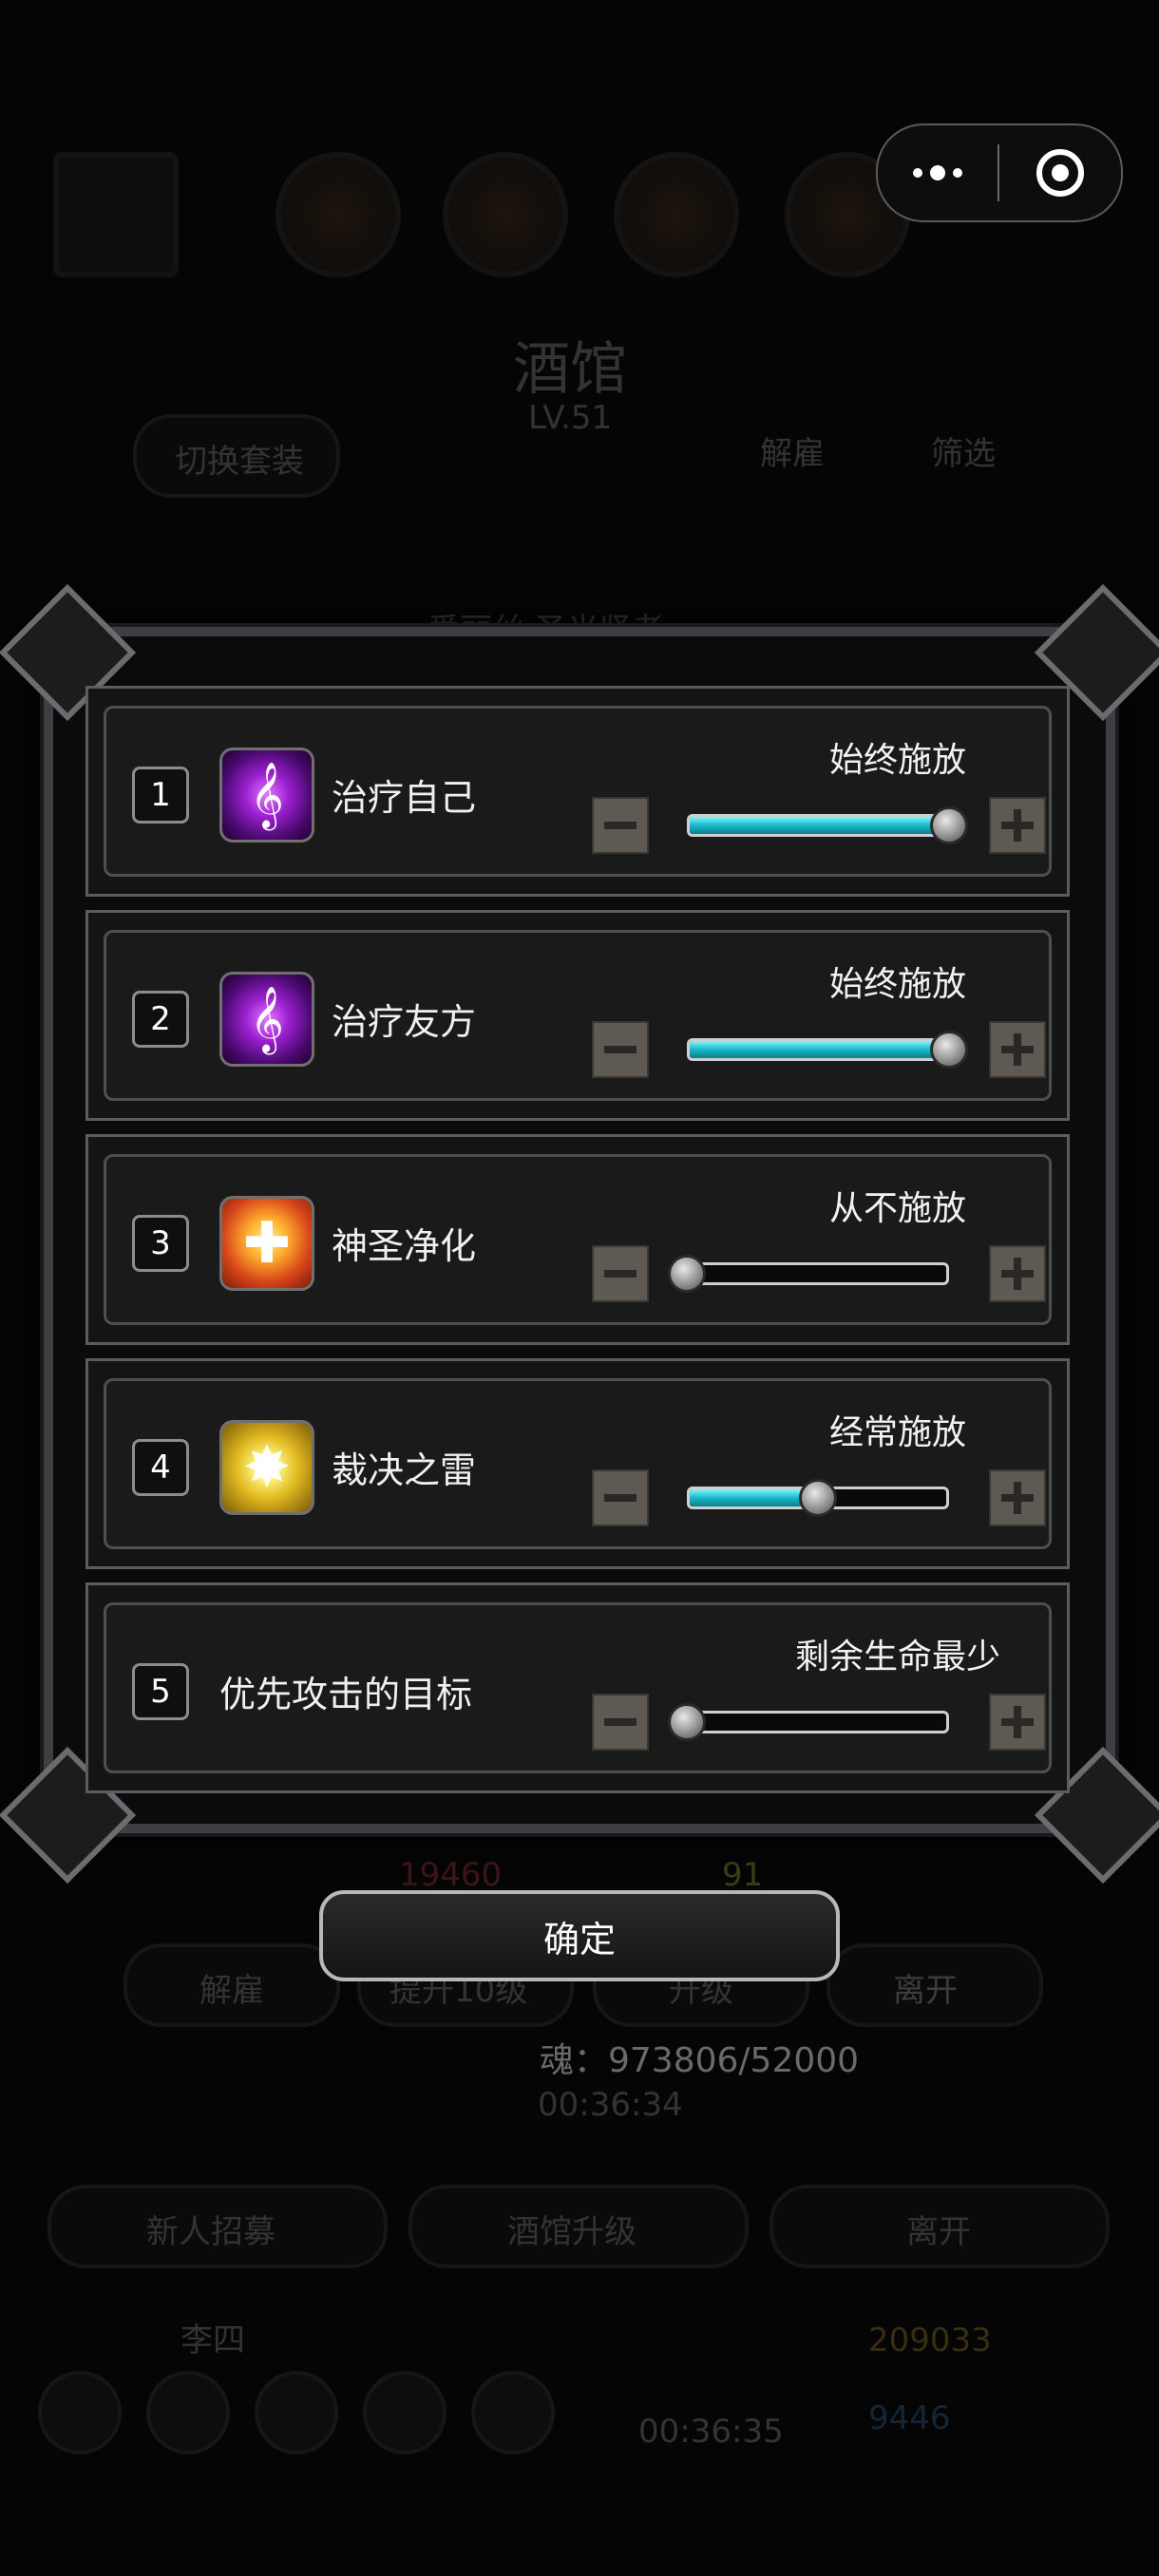 Image resolution: width=1159 pixels, height=2576 pixels. Describe the element at coordinates (451, 1875) in the screenshot. I see `hp-value: 19460` at that location.